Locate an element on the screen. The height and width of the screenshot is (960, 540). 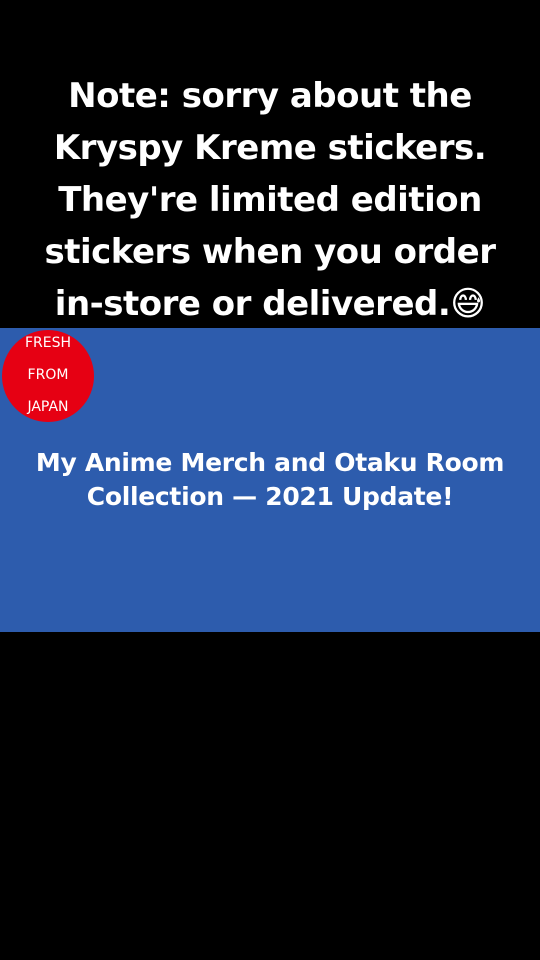
caption-line: Kryspy Kreme stickers. is located at coordinates (270, 148).